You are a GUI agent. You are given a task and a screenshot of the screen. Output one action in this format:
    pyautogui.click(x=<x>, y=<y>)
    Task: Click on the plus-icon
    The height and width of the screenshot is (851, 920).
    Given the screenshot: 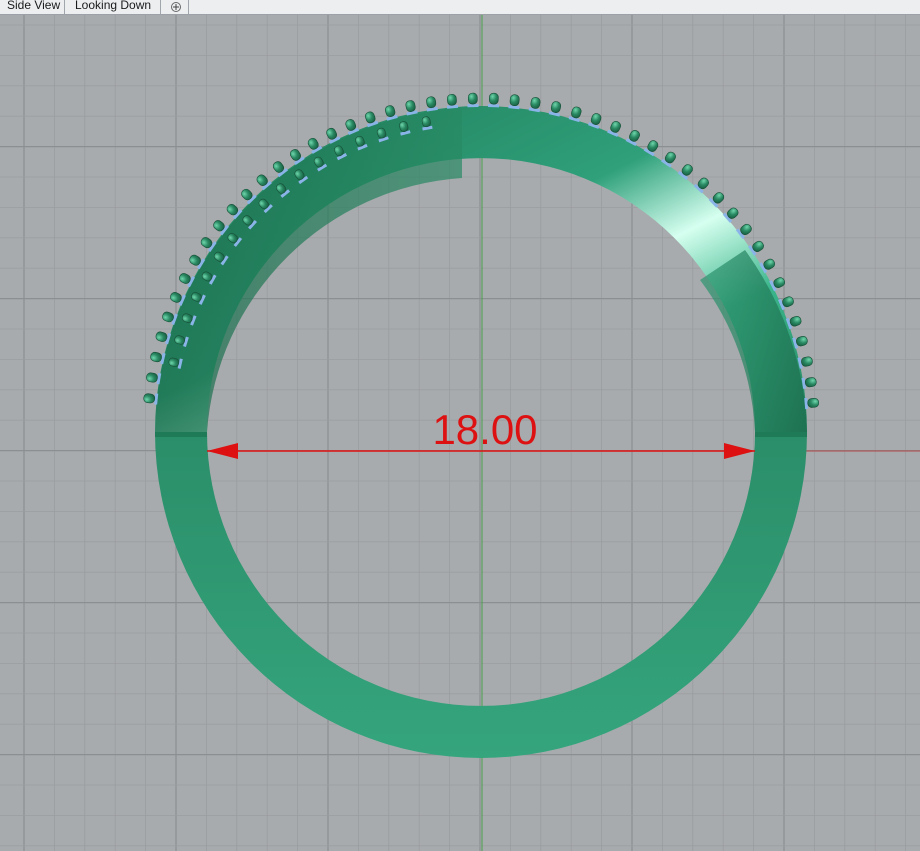 What is the action you would take?
    pyautogui.click(x=176, y=7)
    